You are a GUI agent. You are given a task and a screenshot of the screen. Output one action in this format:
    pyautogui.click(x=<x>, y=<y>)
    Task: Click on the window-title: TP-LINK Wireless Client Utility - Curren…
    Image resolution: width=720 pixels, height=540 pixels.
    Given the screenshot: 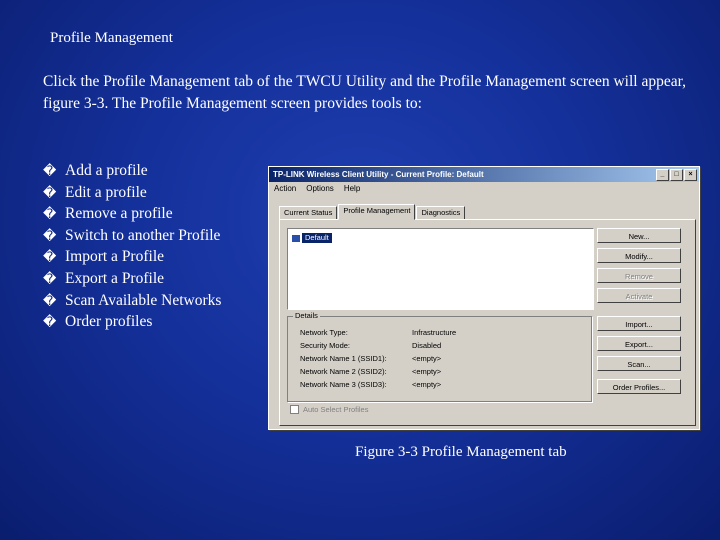 What is the action you would take?
    pyautogui.click(x=378, y=174)
    